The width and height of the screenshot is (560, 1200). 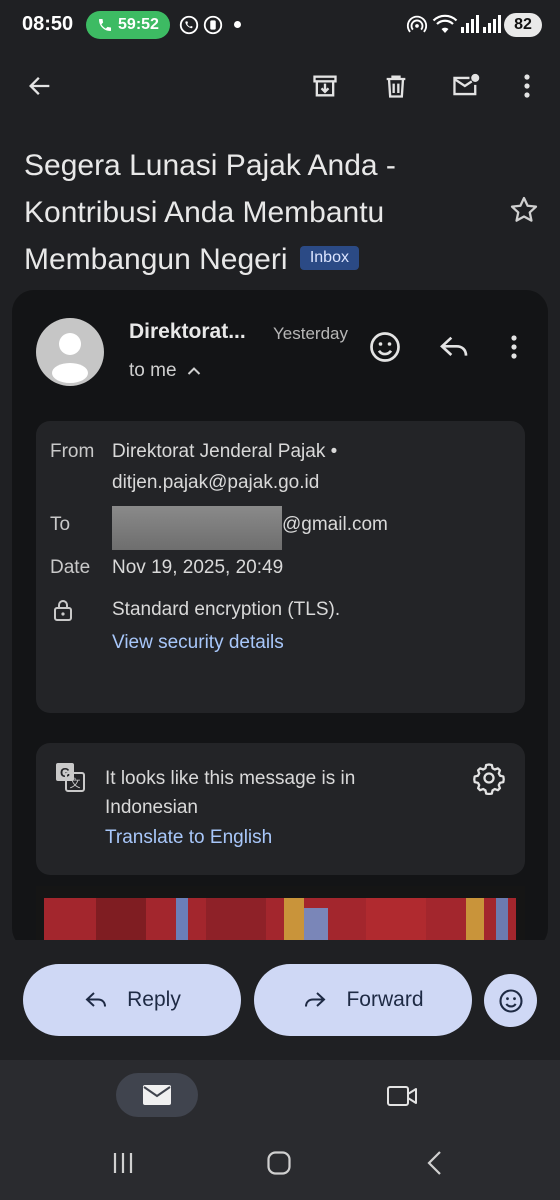 I want to click on mark-unread-icon, so click(x=466, y=86).